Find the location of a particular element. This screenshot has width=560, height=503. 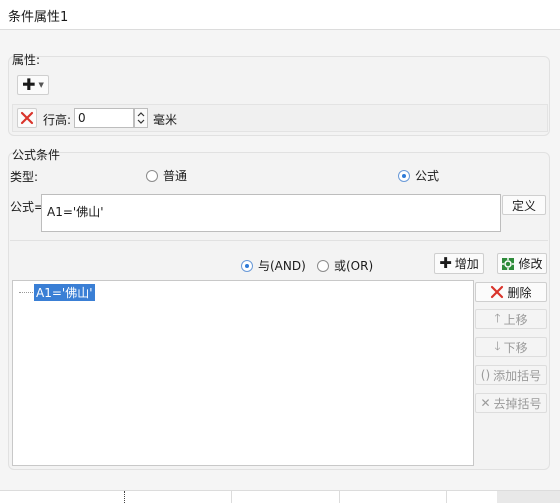

add-property-button: ✚ ▼ is located at coordinates (33, 85).